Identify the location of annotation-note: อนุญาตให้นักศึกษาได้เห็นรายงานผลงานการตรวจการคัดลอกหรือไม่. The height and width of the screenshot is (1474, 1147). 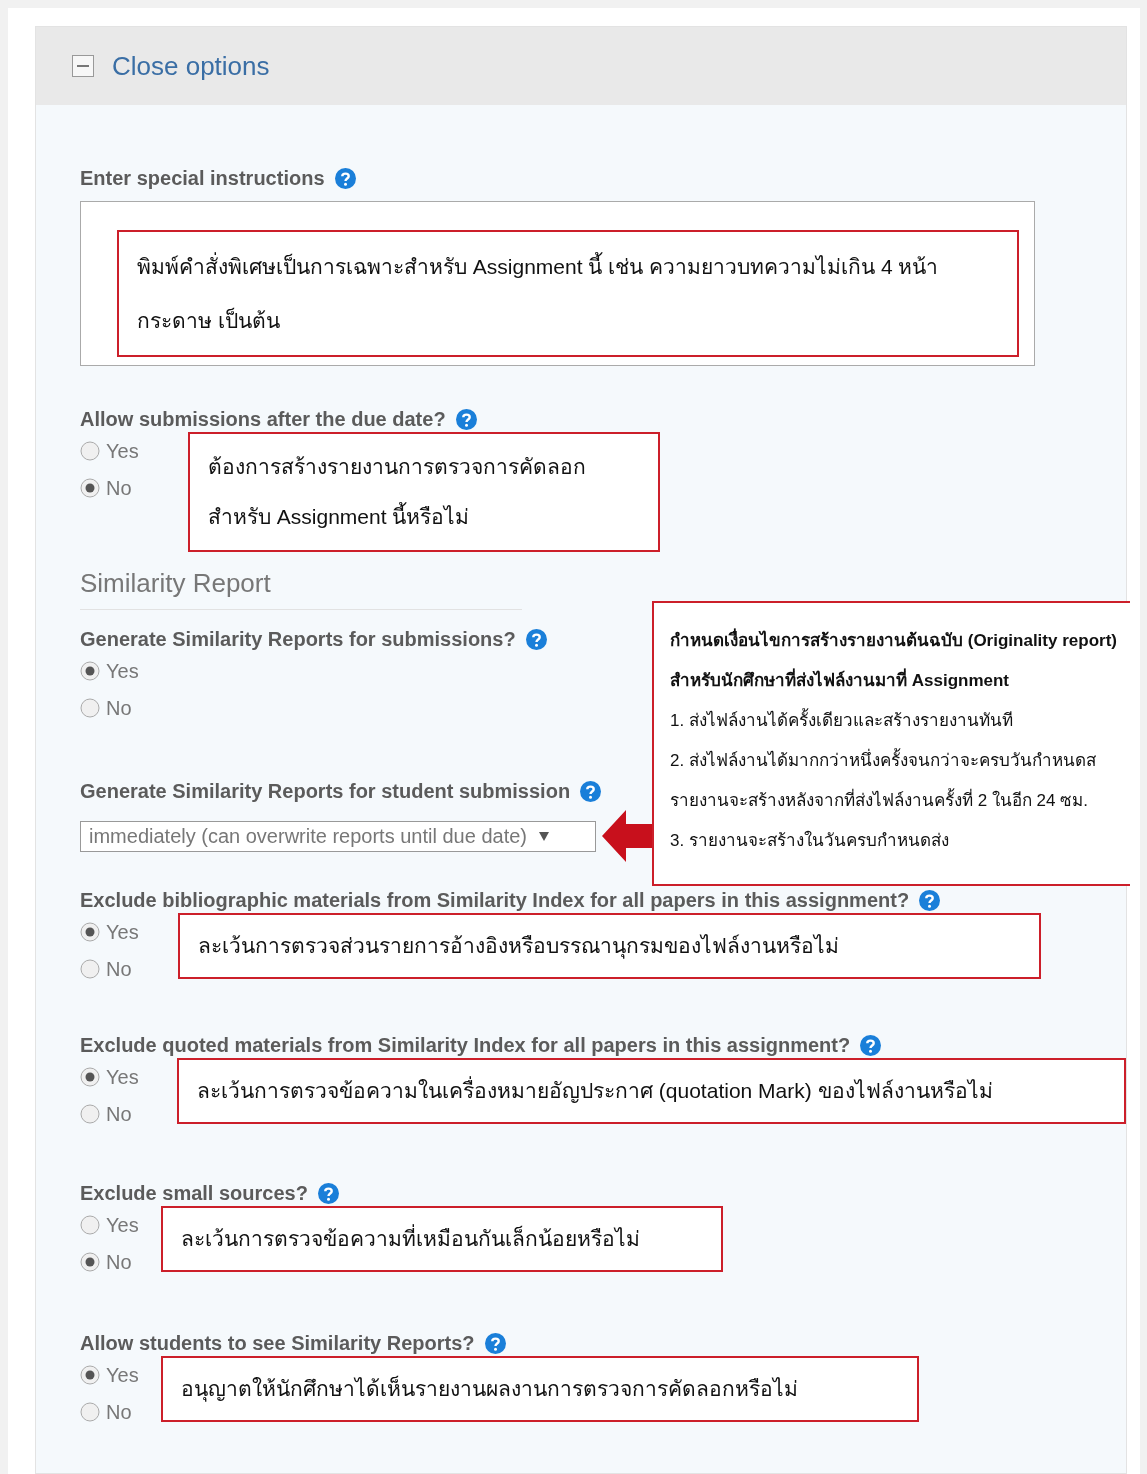
(540, 1389).